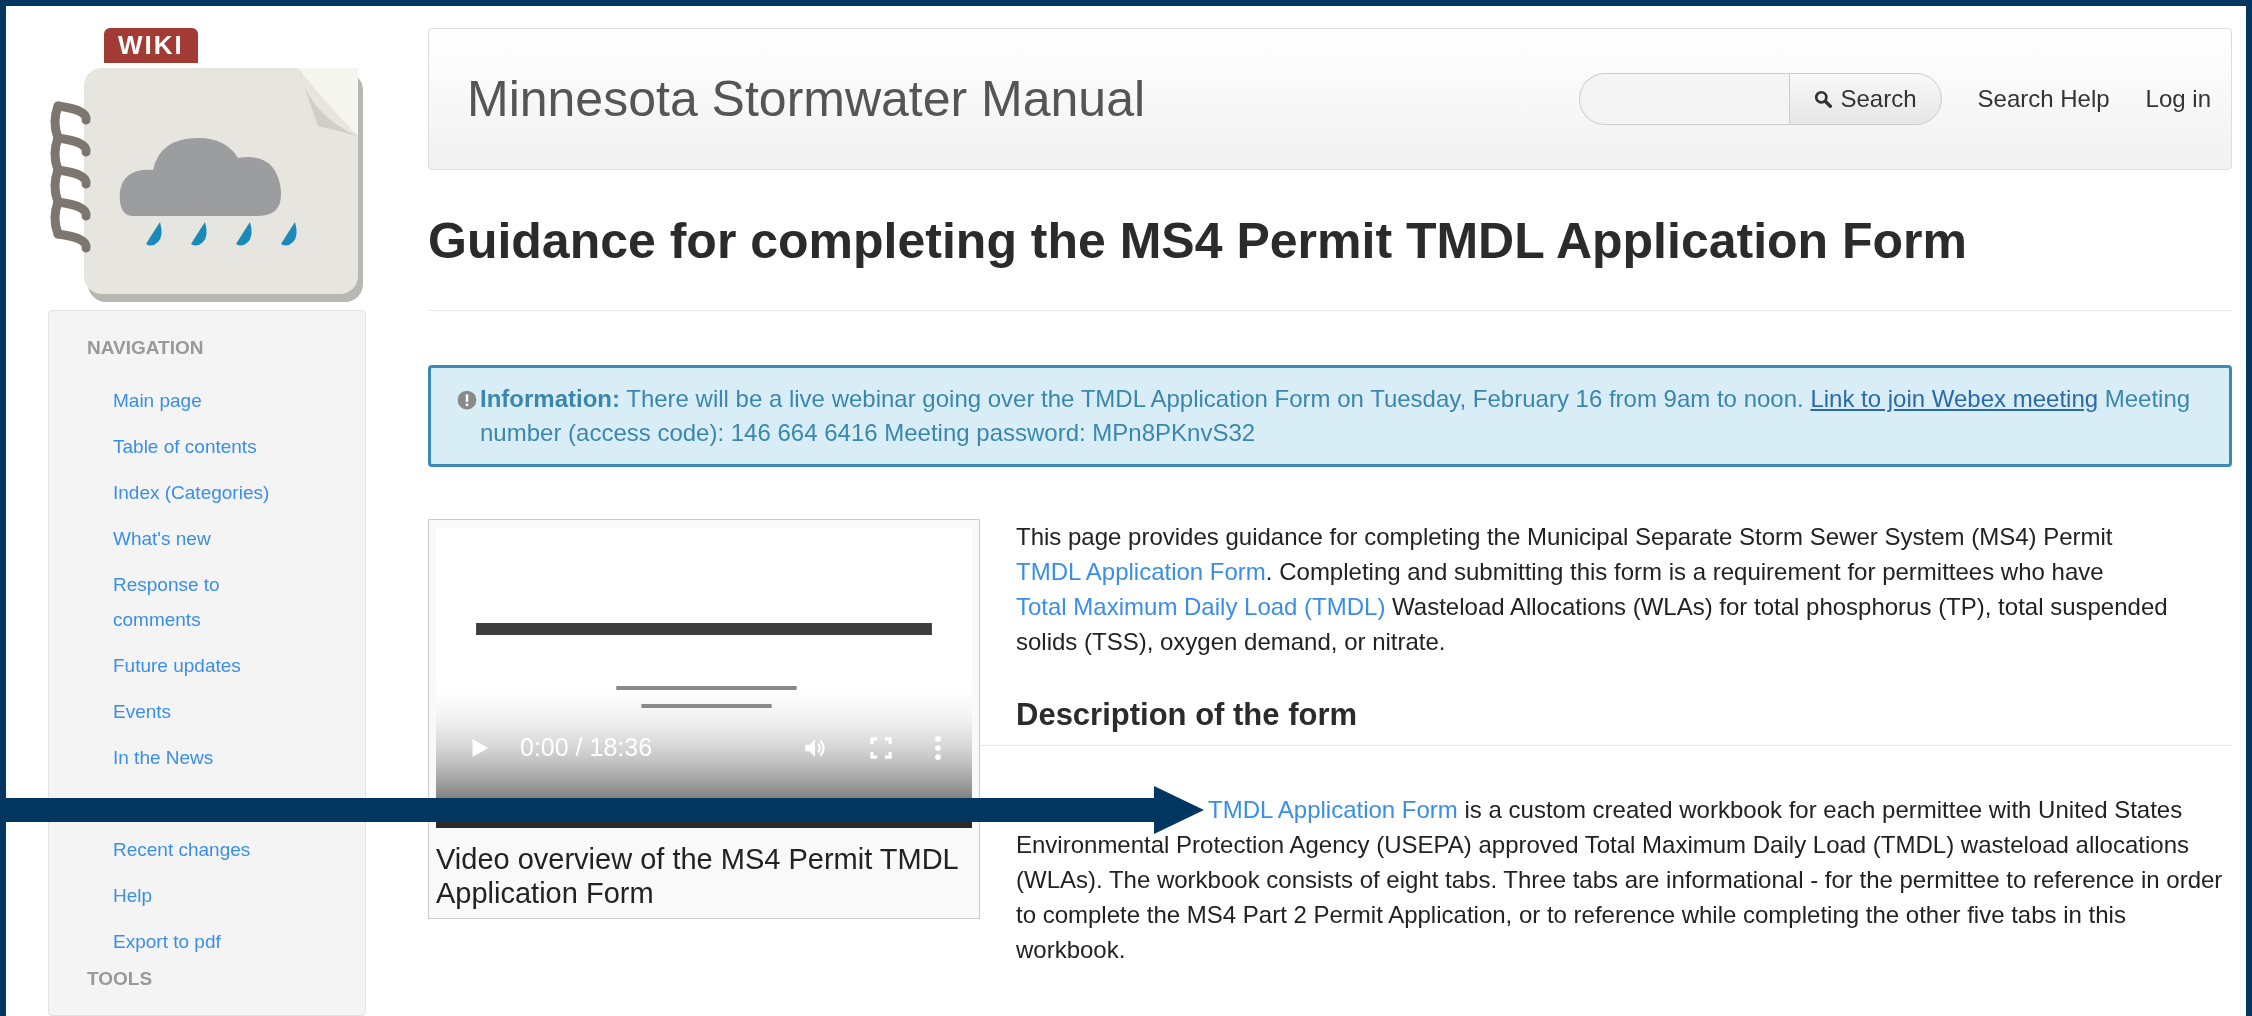 The width and height of the screenshot is (2252, 1016). Describe the element at coordinates (697, 876) in the screenshot. I see `video-caption: Video overview of the MS4 Permit TMDL Application Form` at that location.